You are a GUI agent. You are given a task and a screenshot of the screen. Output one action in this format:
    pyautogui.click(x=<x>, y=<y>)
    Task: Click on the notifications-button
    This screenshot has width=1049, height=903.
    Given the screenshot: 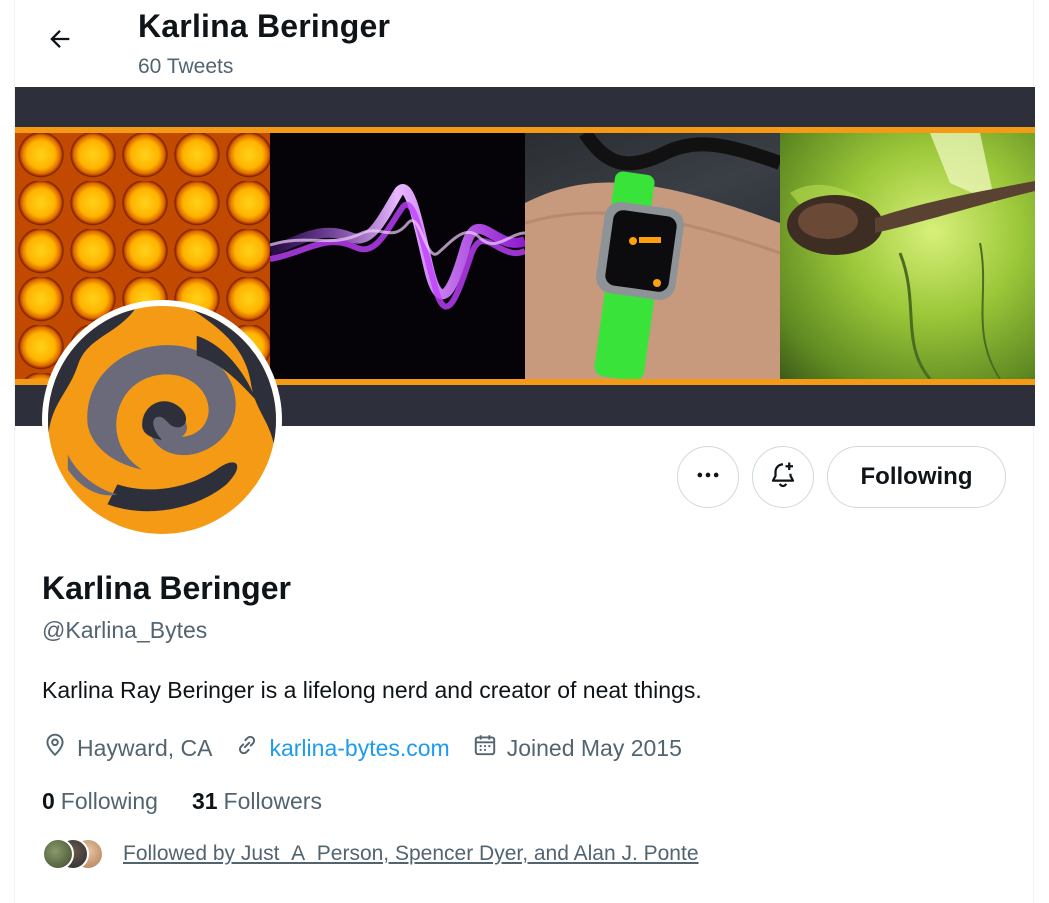 What is the action you would take?
    pyautogui.click(x=783, y=477)
    